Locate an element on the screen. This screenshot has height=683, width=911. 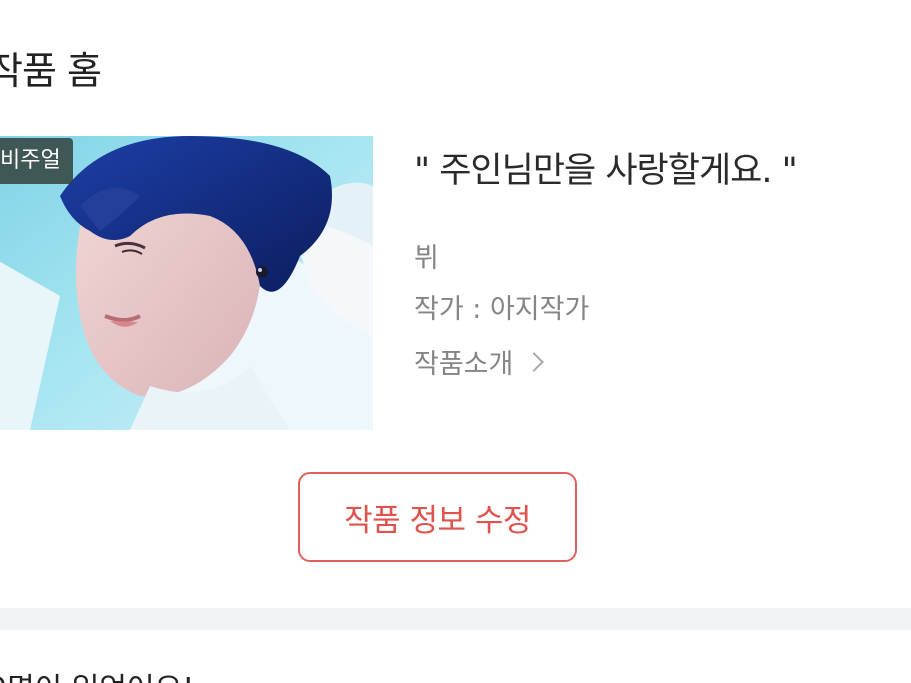
work-intro-link: 작품소개 is located at coordinates (479, 361).